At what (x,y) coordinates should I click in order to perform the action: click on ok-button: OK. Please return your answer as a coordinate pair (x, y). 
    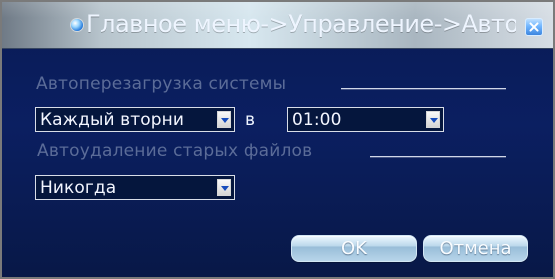
    Looking at the image, I should click on (354, 248).